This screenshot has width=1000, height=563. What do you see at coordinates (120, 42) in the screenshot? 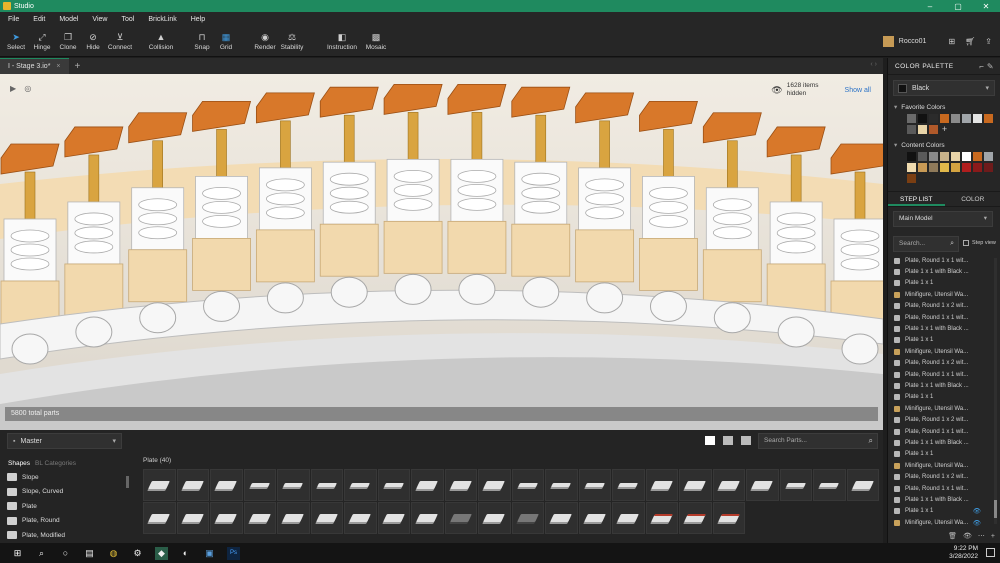
I see `connect-tool-button: ⊻ Connect` at bounding box center [120, 42].